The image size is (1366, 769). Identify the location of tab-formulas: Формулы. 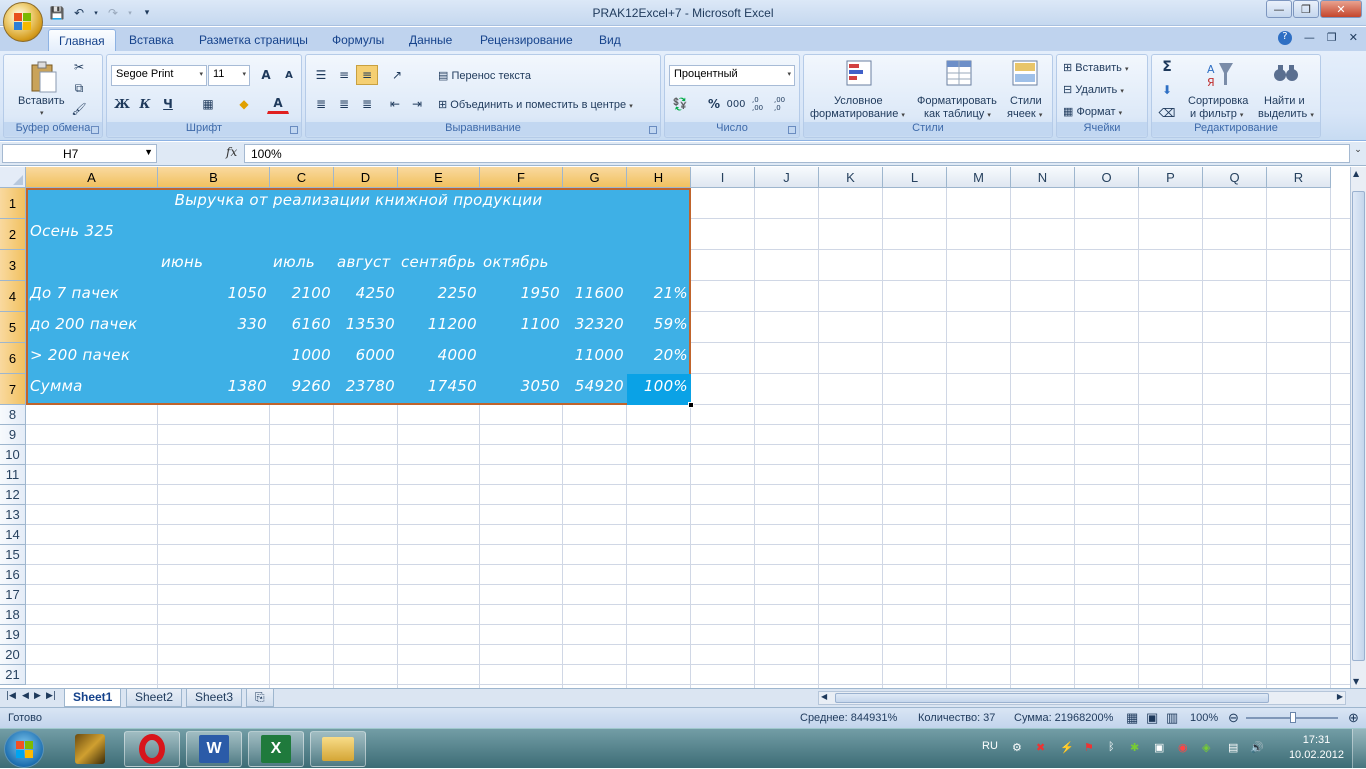
(358, 40).